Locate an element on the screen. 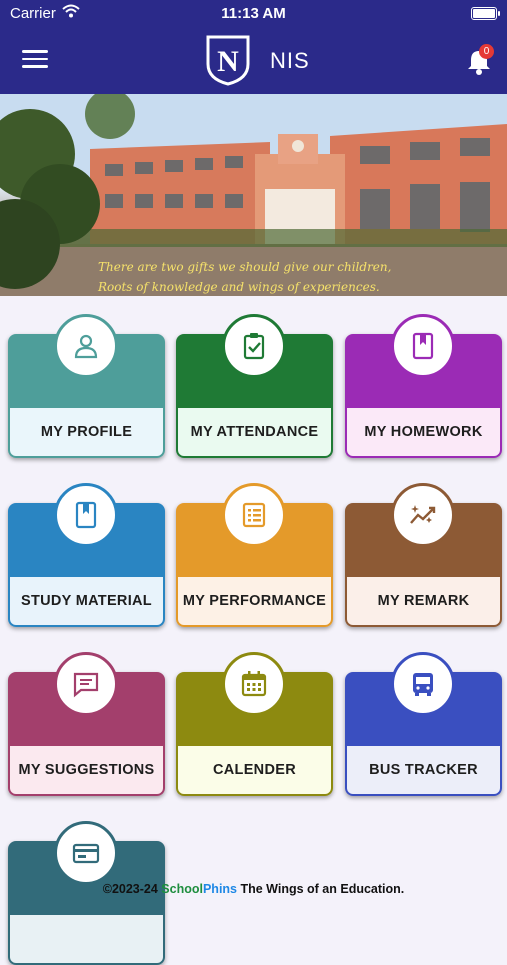 The image size is (507, 965). svg-text: N is located at coordinates (228, 61).